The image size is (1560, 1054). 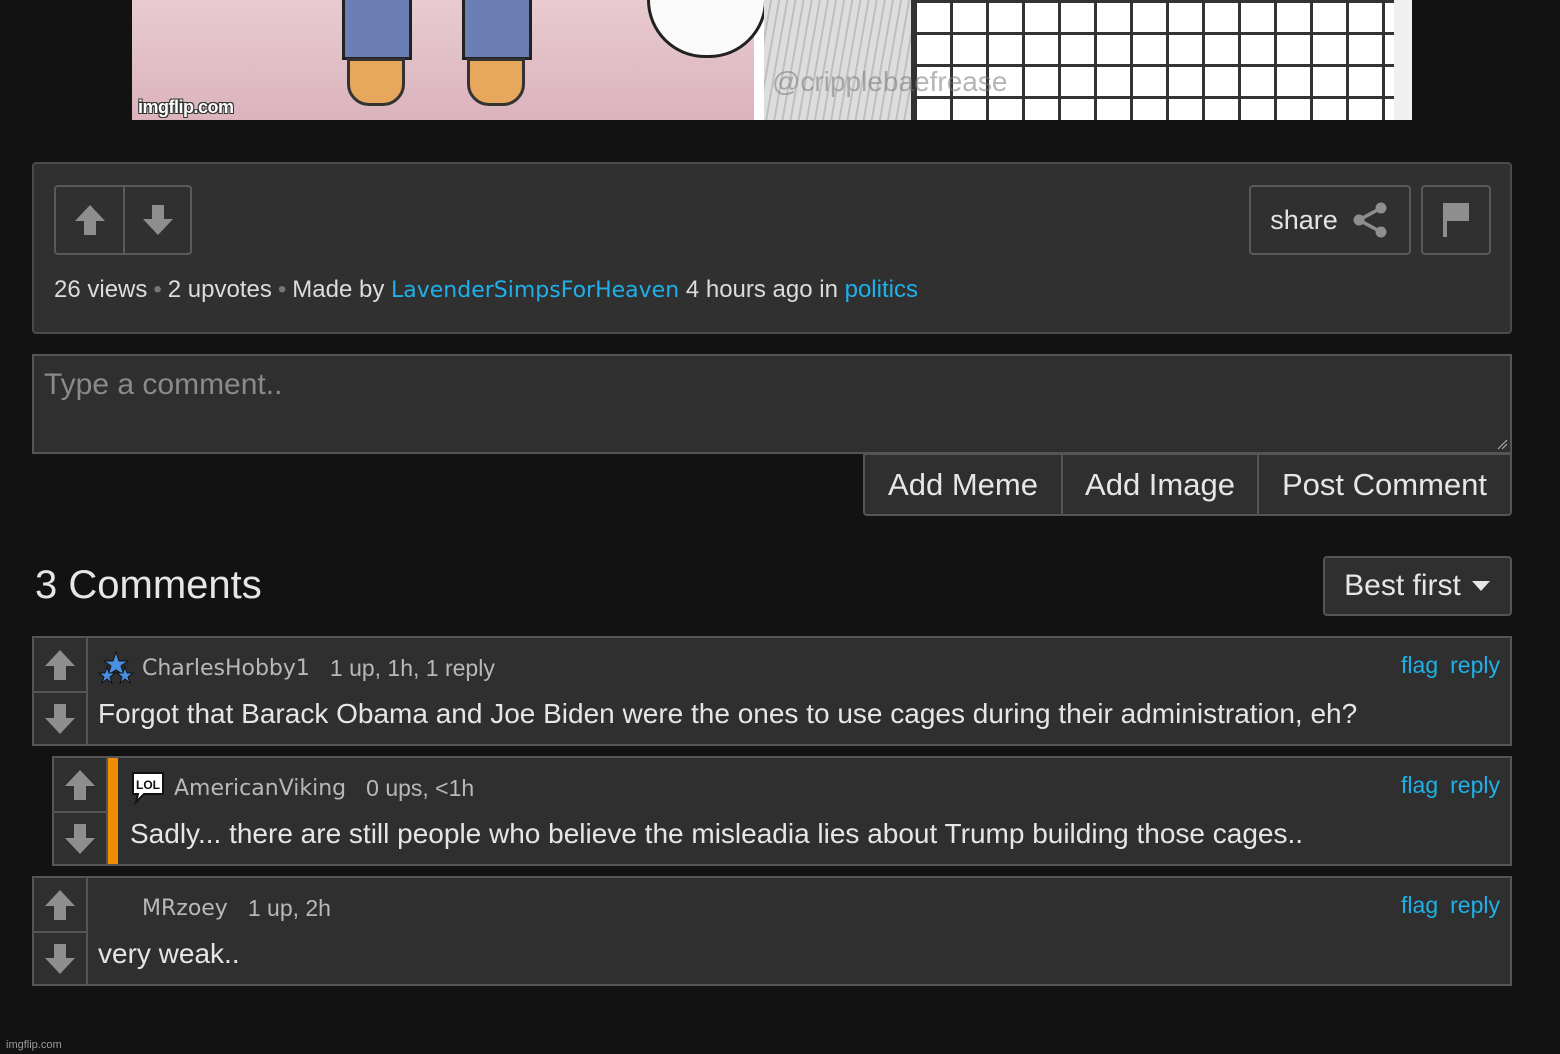 What do you see at coordinates (148, 785) in the screenshot?
I see `lol-badge-text: LOL` at bounding box center [148, 785].